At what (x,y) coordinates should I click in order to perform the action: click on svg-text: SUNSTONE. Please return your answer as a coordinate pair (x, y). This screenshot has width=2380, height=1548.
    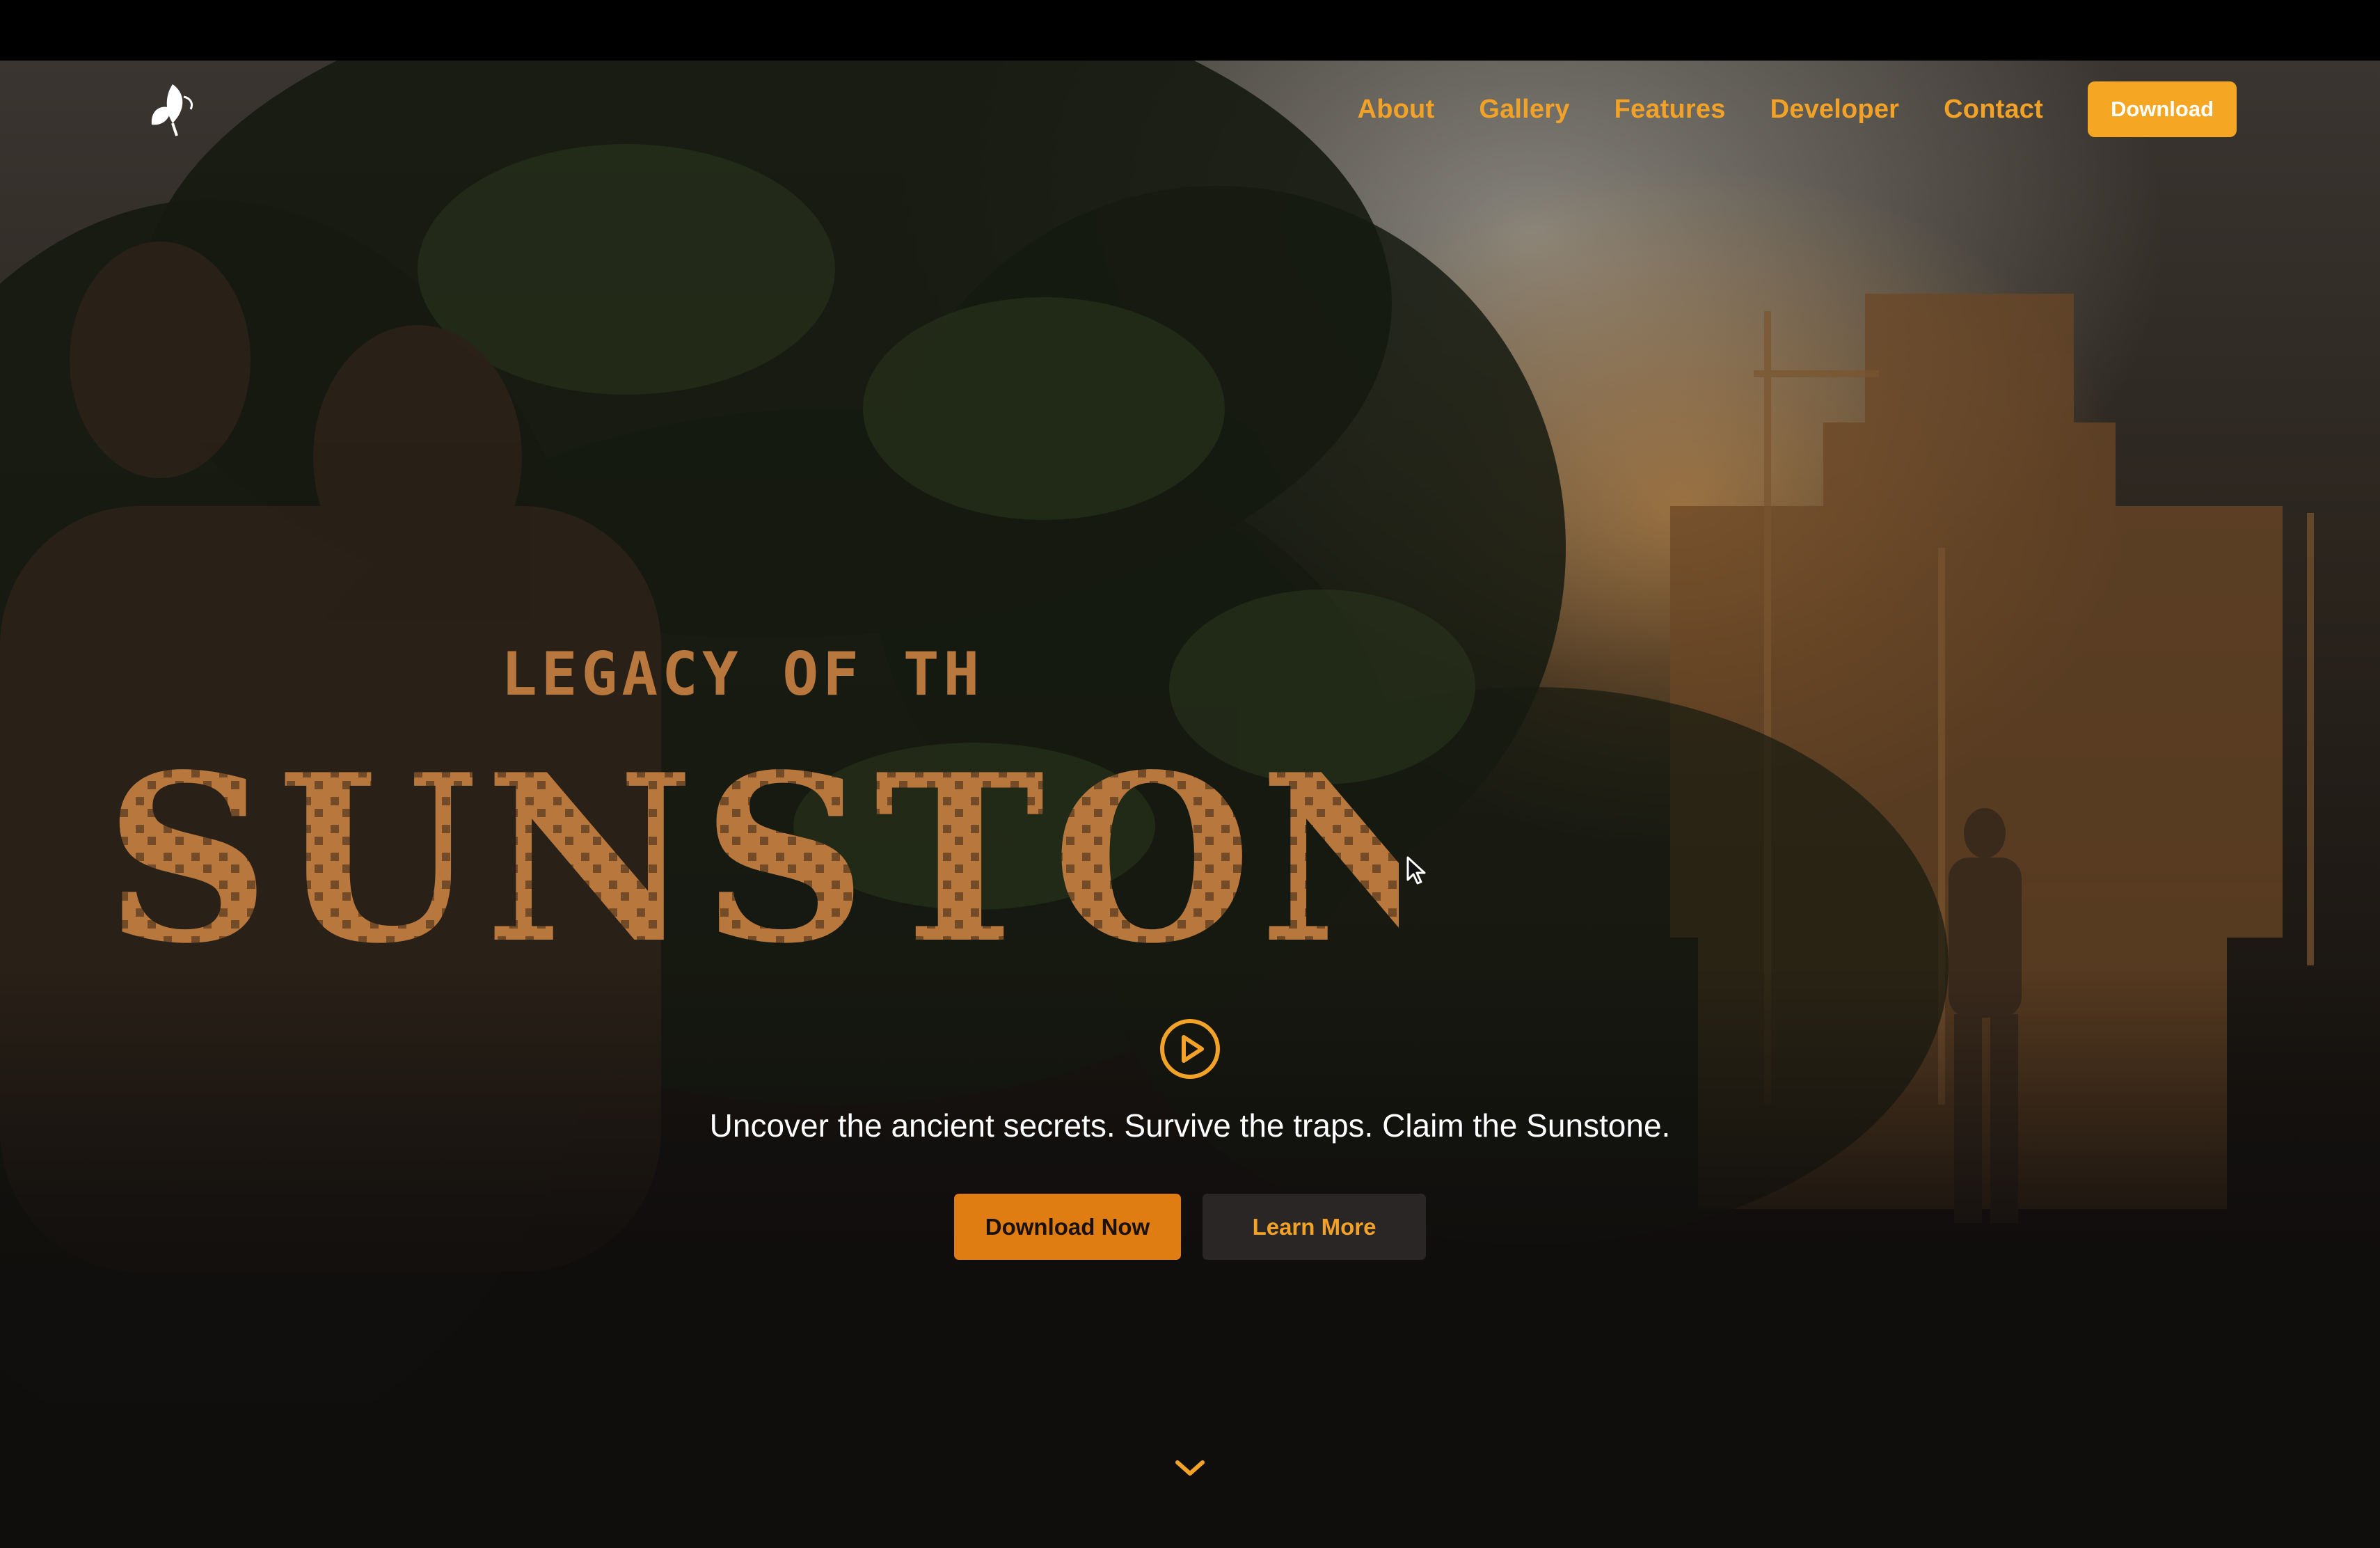
    Looking at the image, I should click on (751, 853).